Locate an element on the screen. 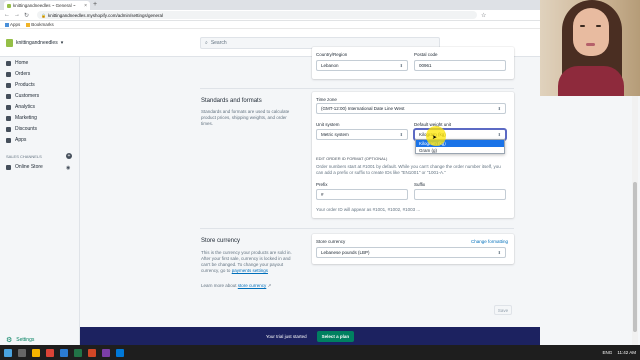 This screenshot has height=360, width=640. prefix-label: Prefix is located at coordinates (322, 184).